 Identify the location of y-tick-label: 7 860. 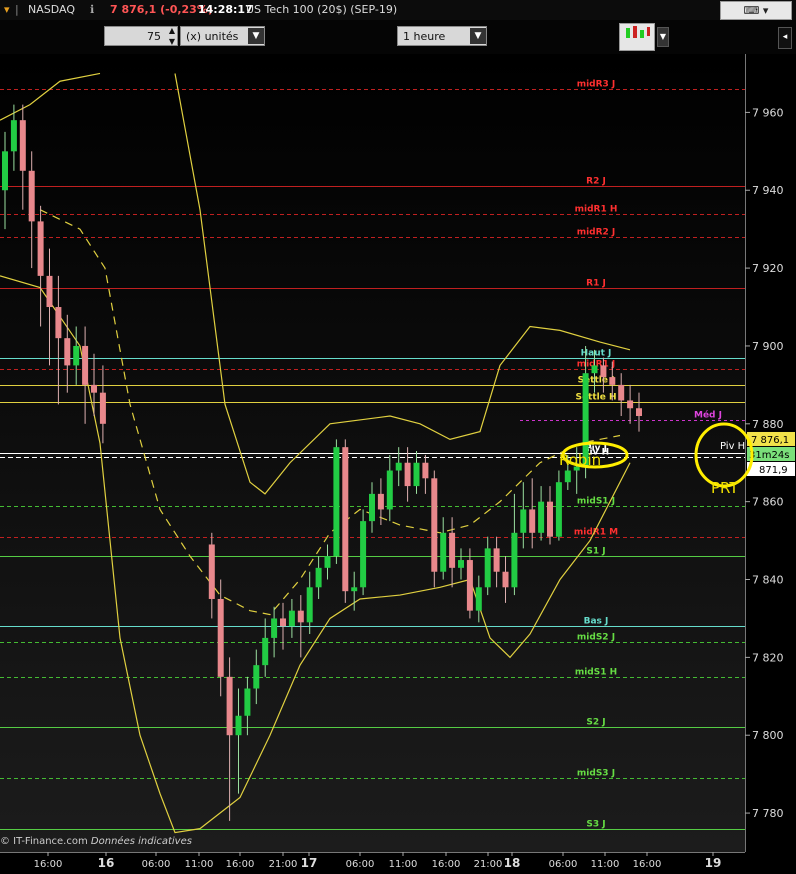
(768, 502).